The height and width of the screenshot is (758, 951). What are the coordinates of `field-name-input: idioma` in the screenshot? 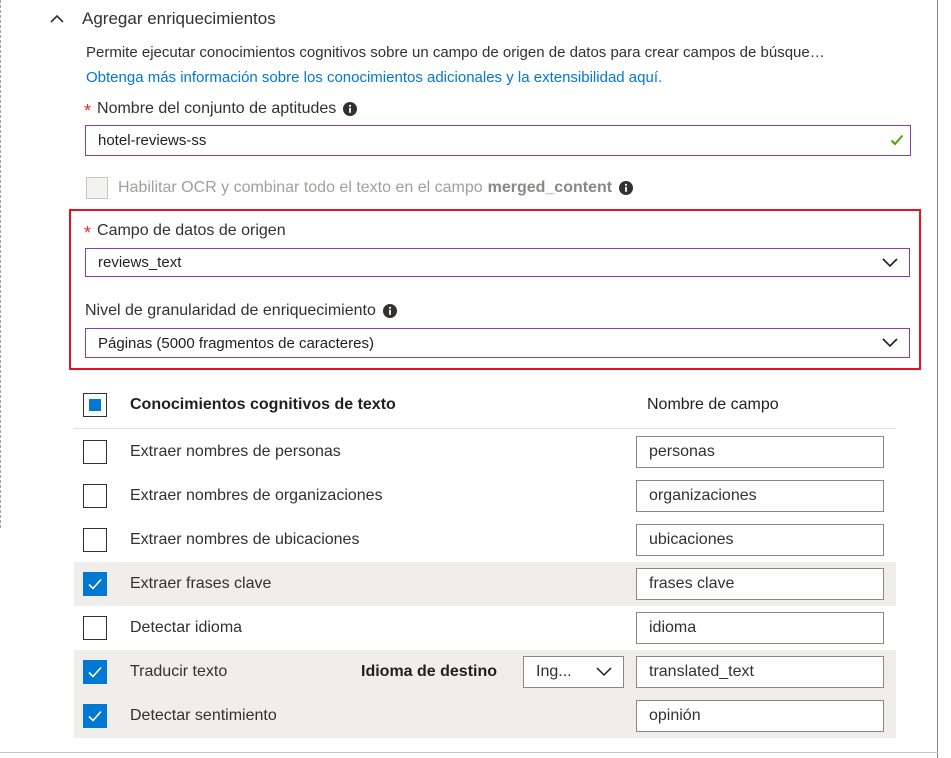 It's located at (760, 628).